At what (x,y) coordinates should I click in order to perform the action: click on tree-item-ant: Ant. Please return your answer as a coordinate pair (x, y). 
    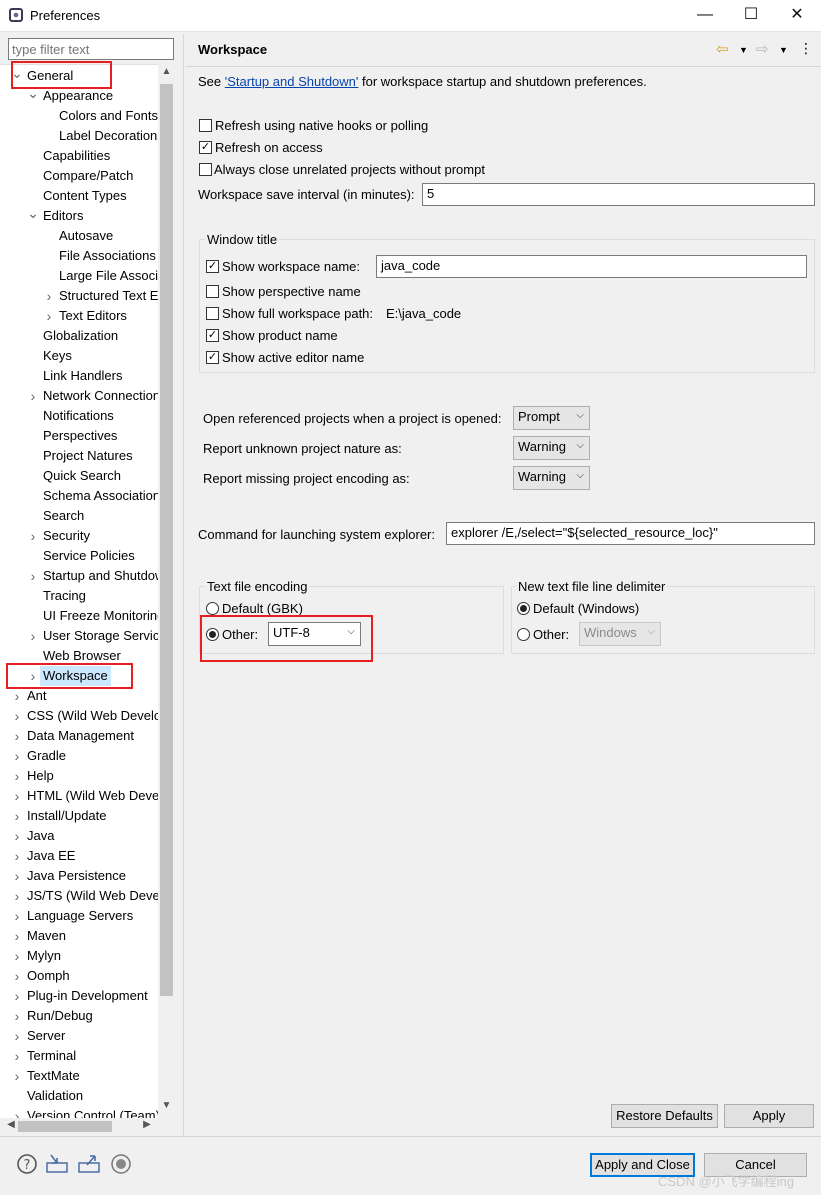
    Looking at the image, I should click on (37, 696).